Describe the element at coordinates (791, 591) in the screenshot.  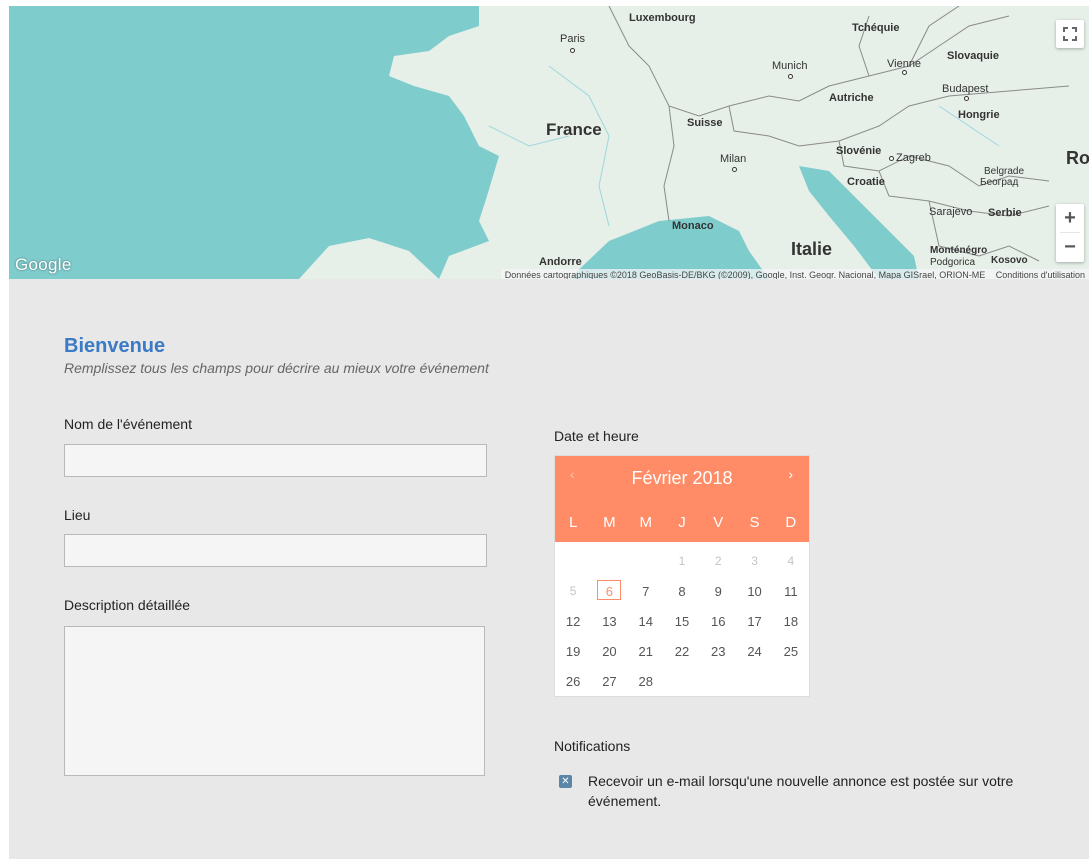
I see `calendar-day: 11` at that location.